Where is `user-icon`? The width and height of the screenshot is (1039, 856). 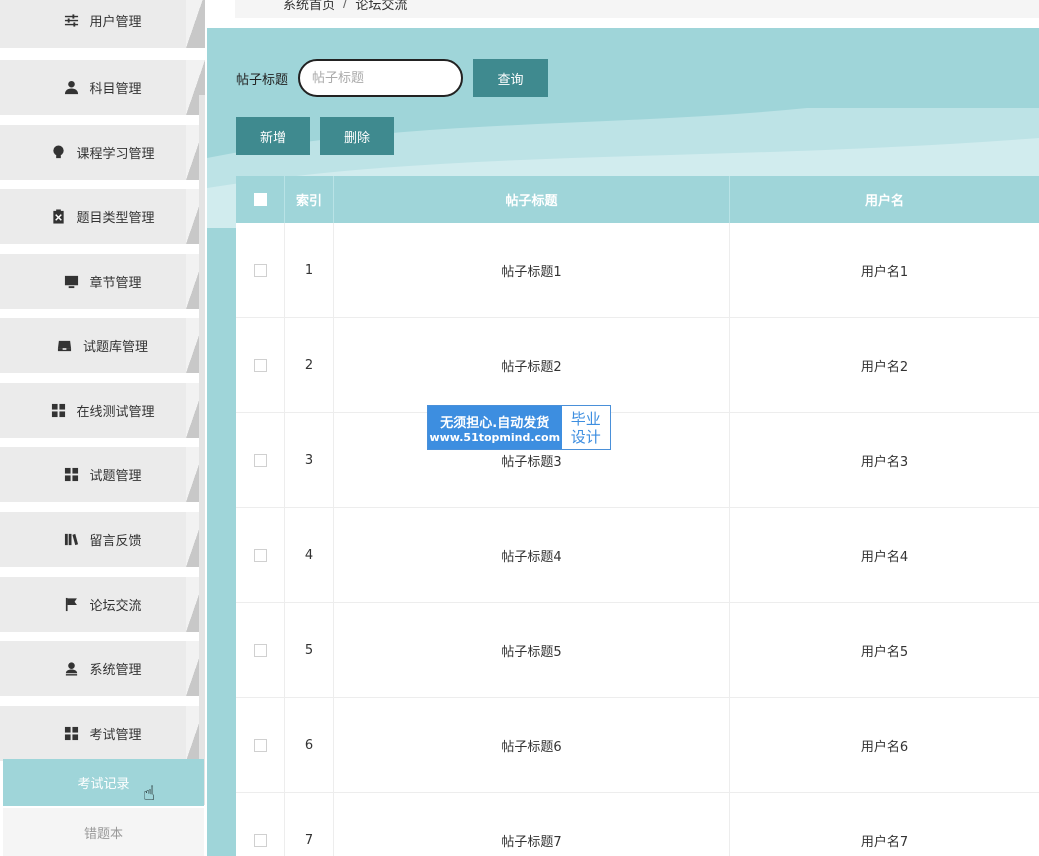 user-icon is located at coordinates (71, 88).